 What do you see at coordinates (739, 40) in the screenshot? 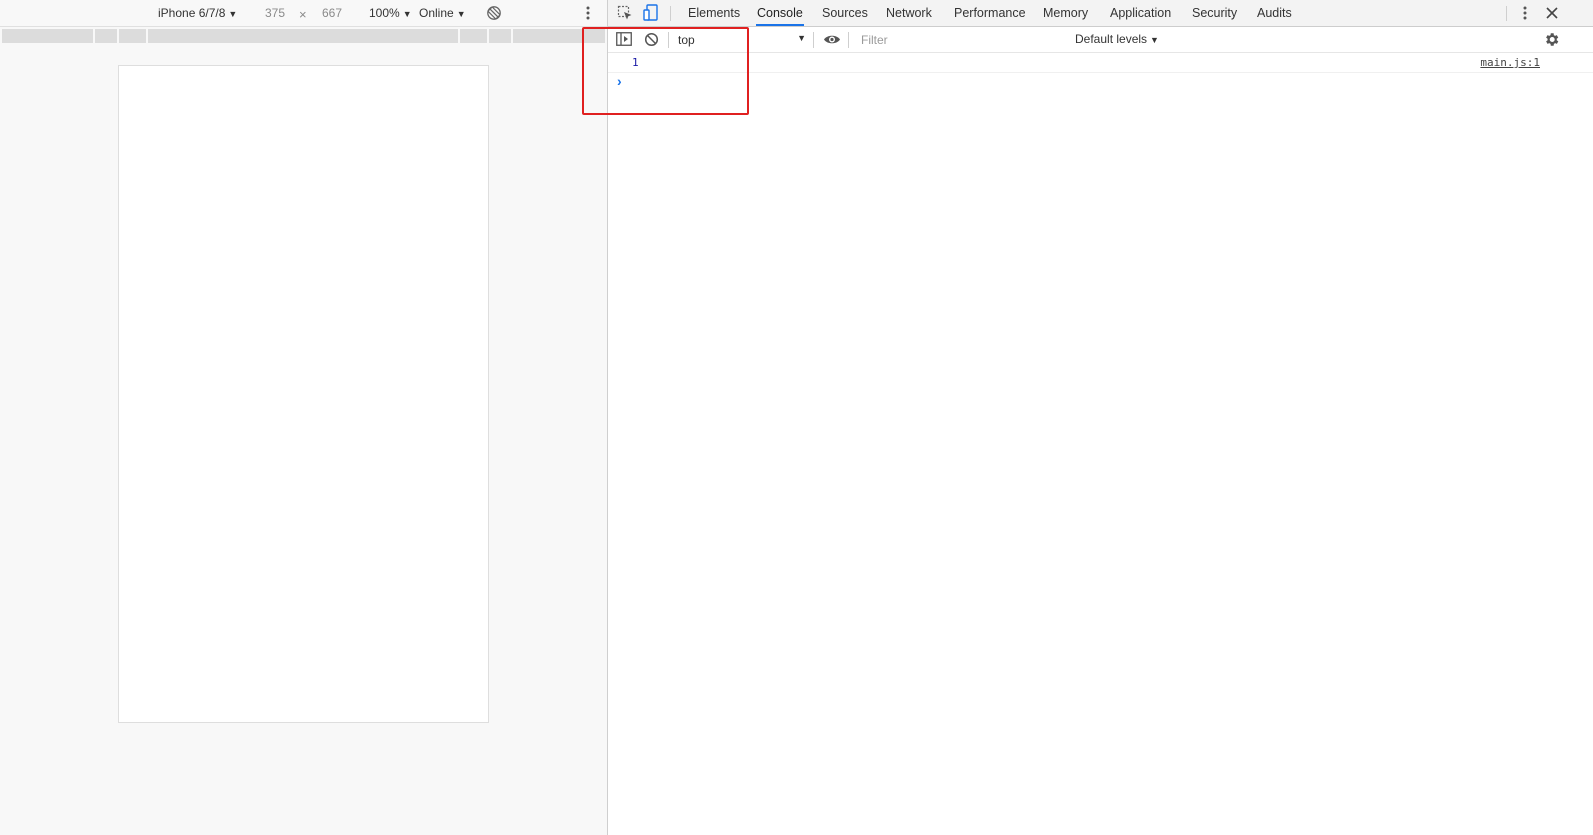
I see `execution-context-select: top ▼` at bounding box center [739, 40].